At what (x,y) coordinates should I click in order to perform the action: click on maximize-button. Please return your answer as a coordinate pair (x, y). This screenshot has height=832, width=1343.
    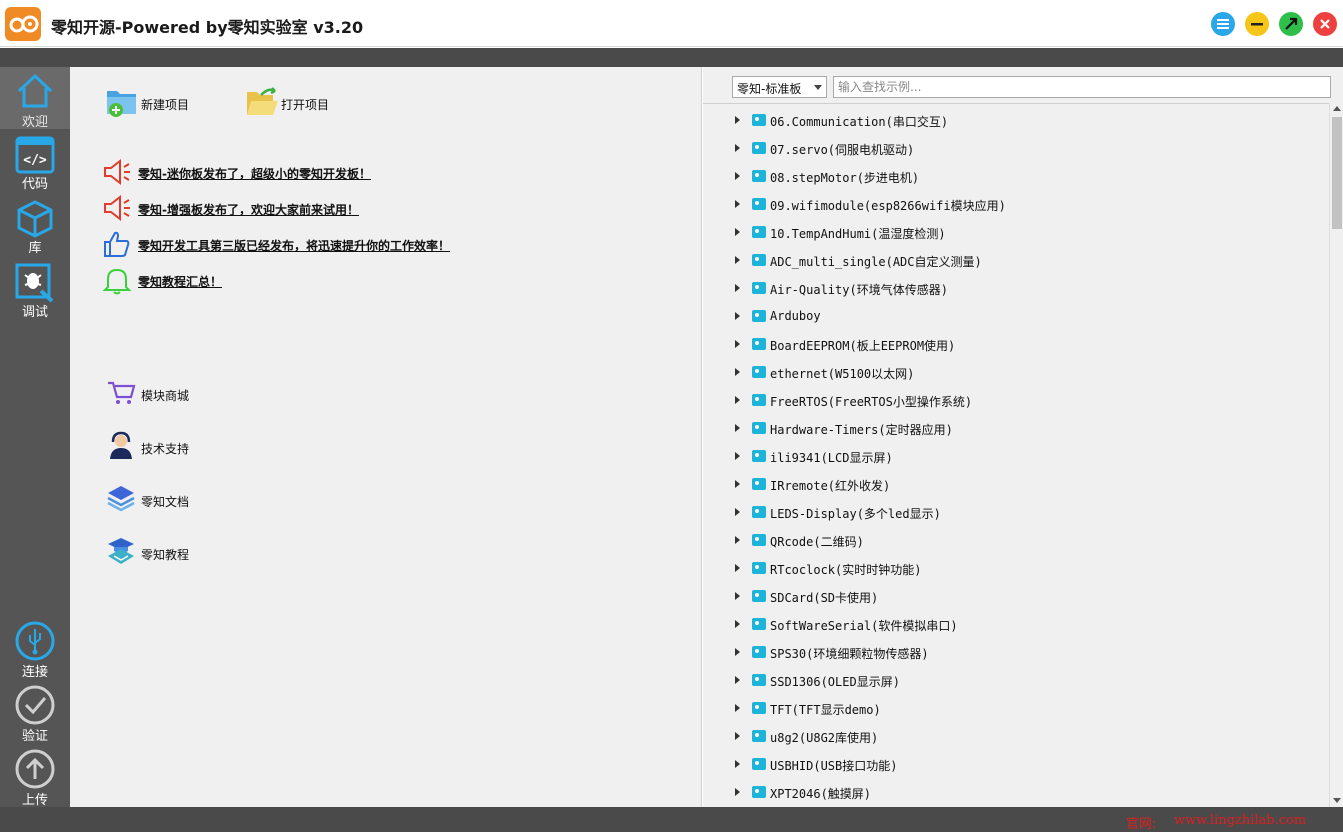
    Looking at the image, I should click on (1291, 24).